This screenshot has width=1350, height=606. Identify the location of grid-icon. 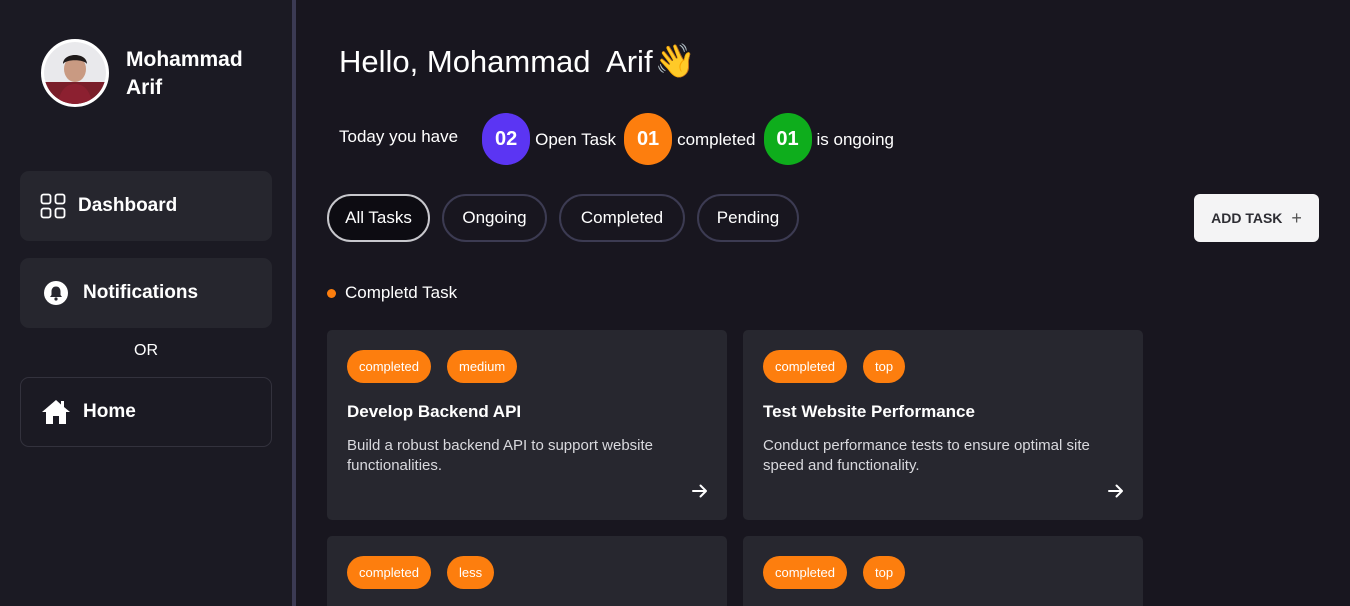
(53, 206).